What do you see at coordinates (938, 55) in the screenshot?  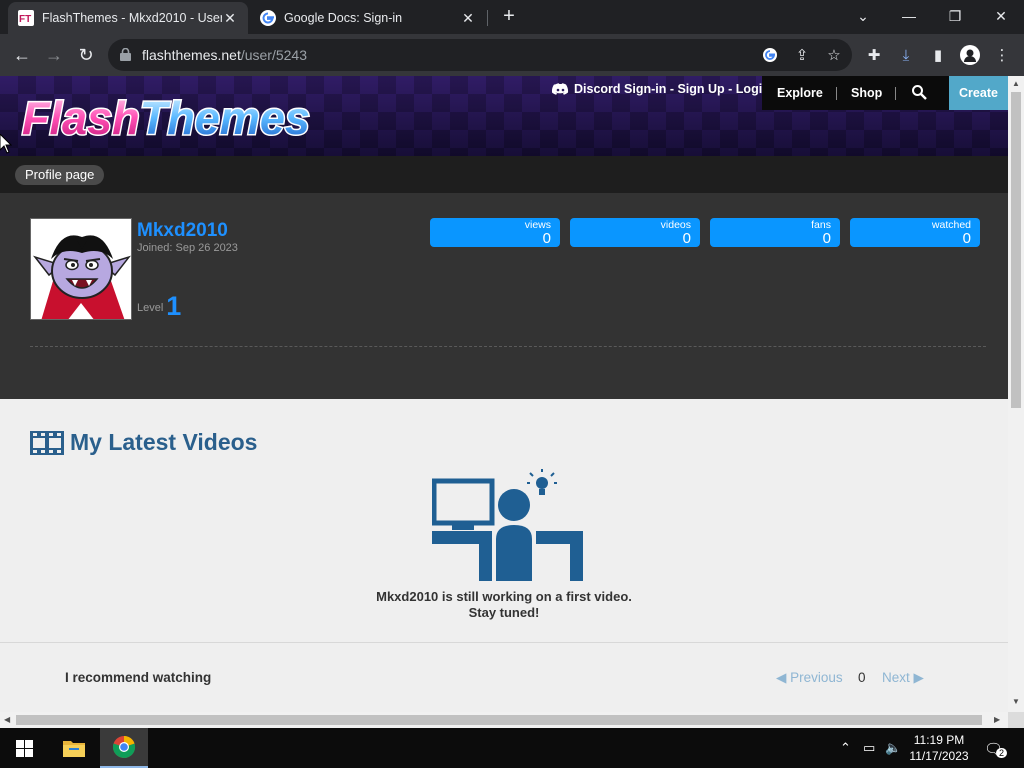 I see `side-panel-icon: ▮` at bounding box center [938, 55].